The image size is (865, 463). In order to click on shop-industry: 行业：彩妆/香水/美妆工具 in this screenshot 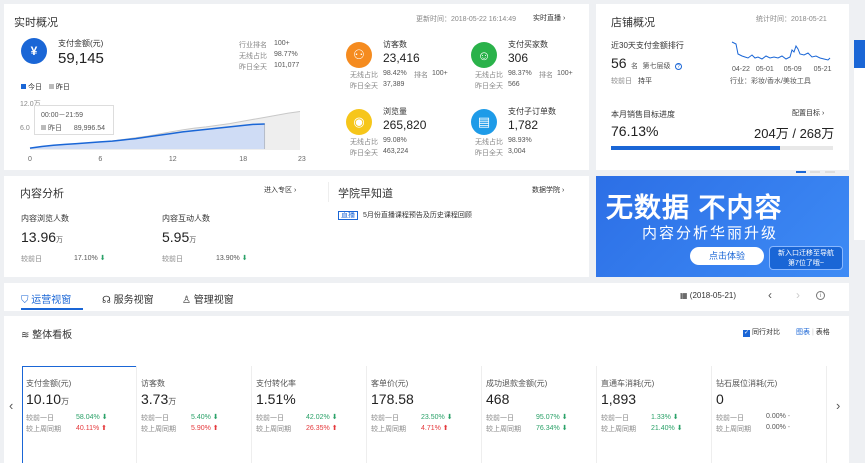, I will do `click(770, 81)`.